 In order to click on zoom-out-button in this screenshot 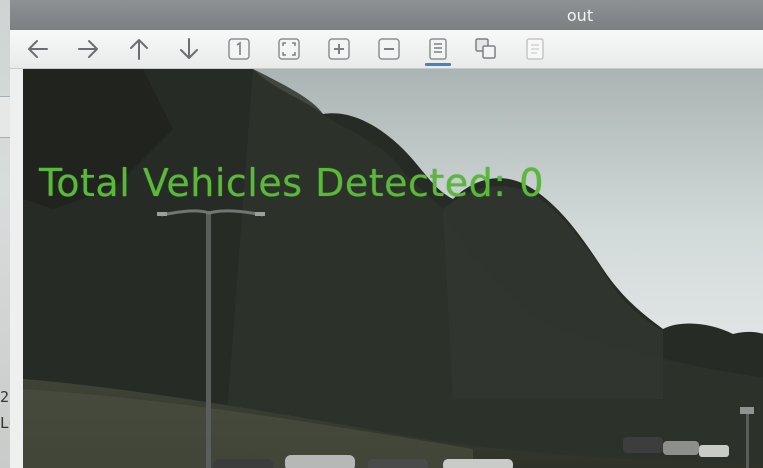, I will do `click(389, 49)`.